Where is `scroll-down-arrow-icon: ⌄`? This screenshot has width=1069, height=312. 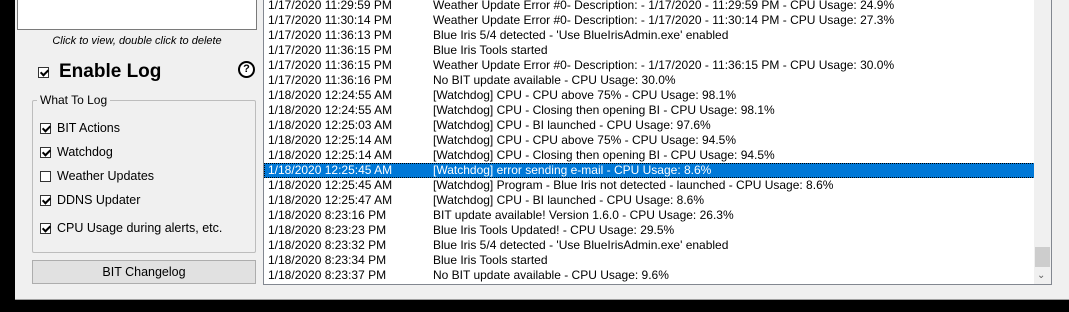 scroll-down-arrow-icon: ⌄ is located at coordinates (1041, 276).